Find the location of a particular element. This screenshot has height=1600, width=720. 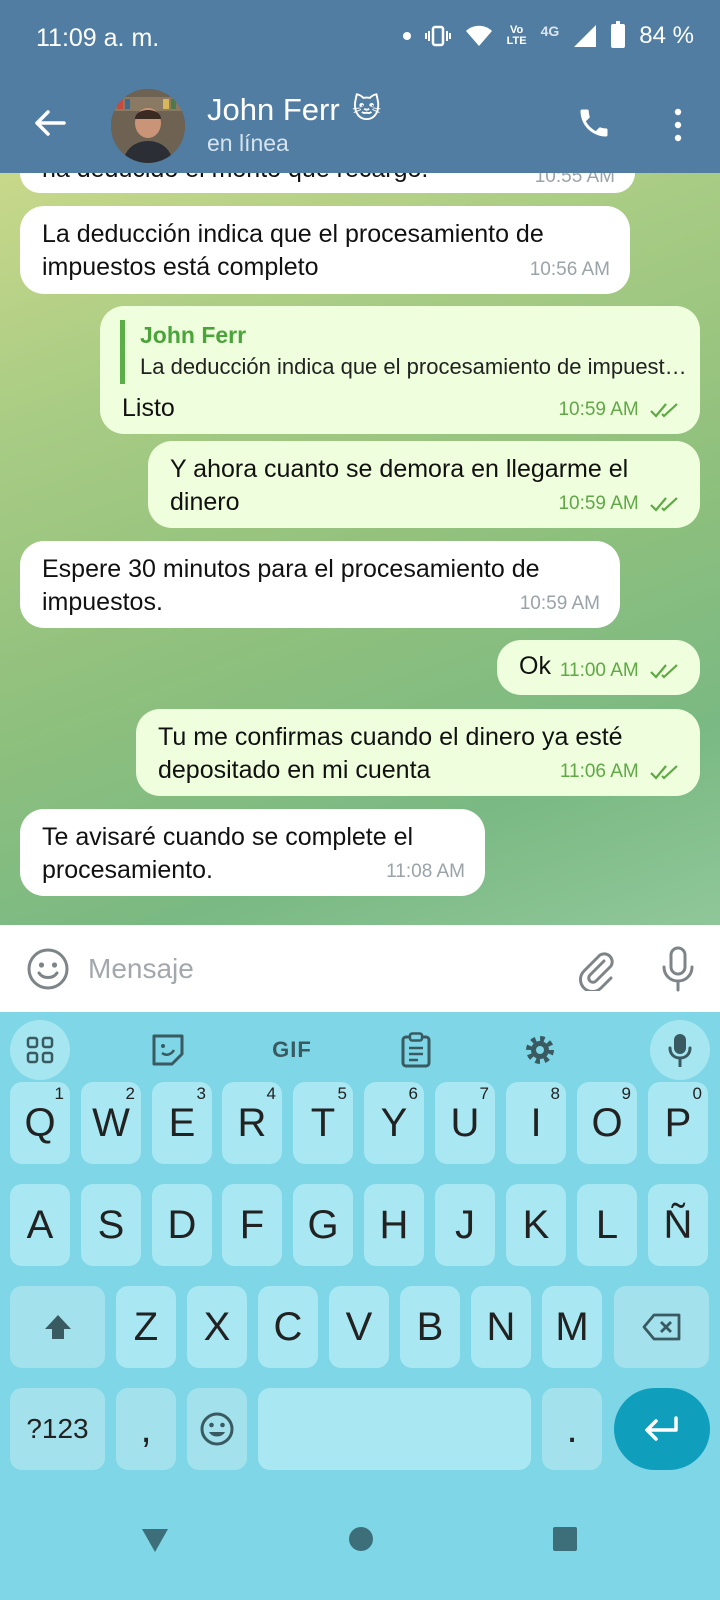

clipboard-icon is located at coordinates (416, 1050).